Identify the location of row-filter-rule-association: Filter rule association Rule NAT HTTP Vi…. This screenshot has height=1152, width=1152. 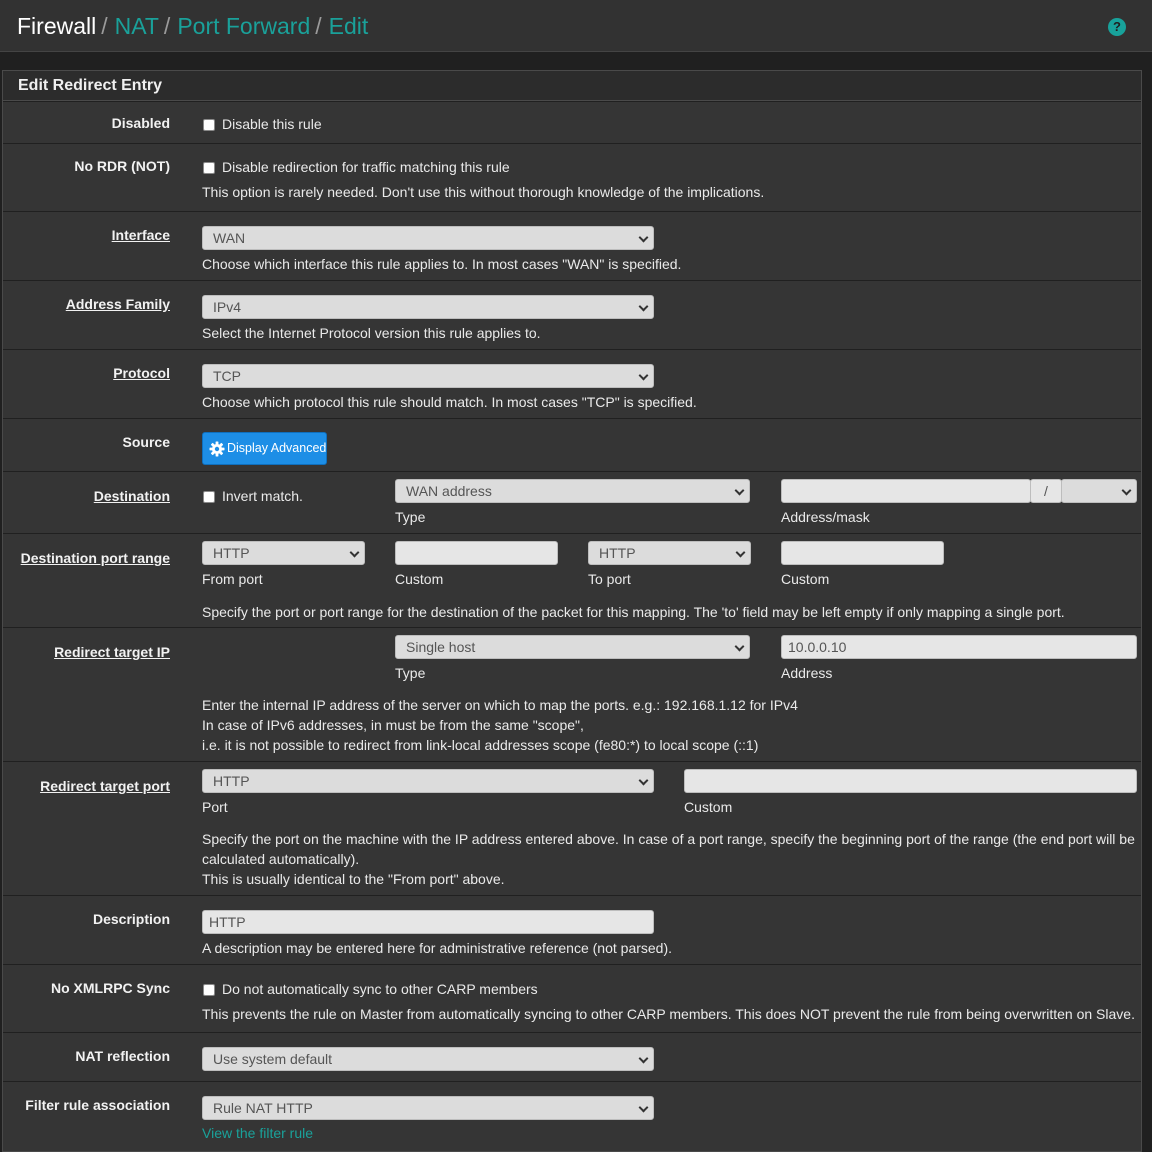
(572, 1116).